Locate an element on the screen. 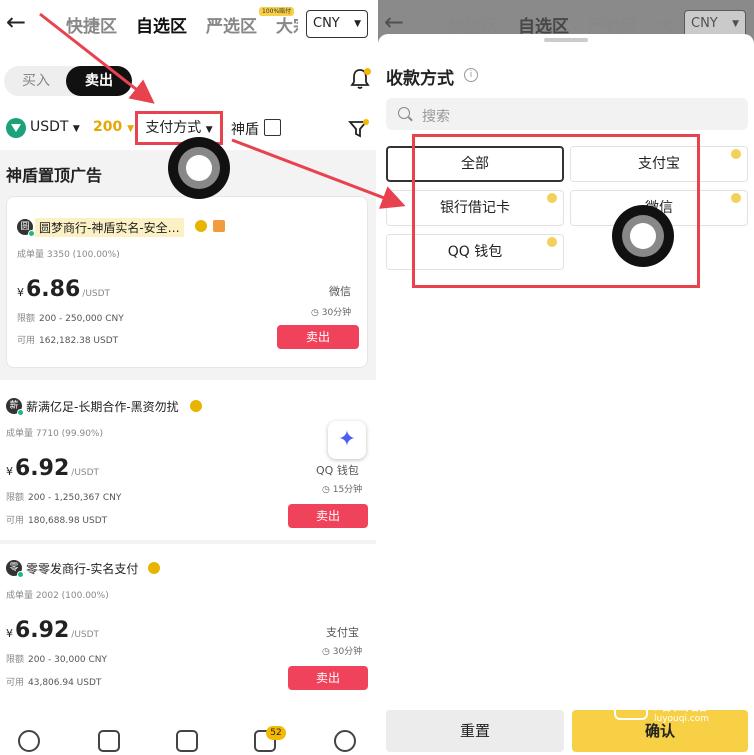  info-icon: i is located at coordinates (471, 75).